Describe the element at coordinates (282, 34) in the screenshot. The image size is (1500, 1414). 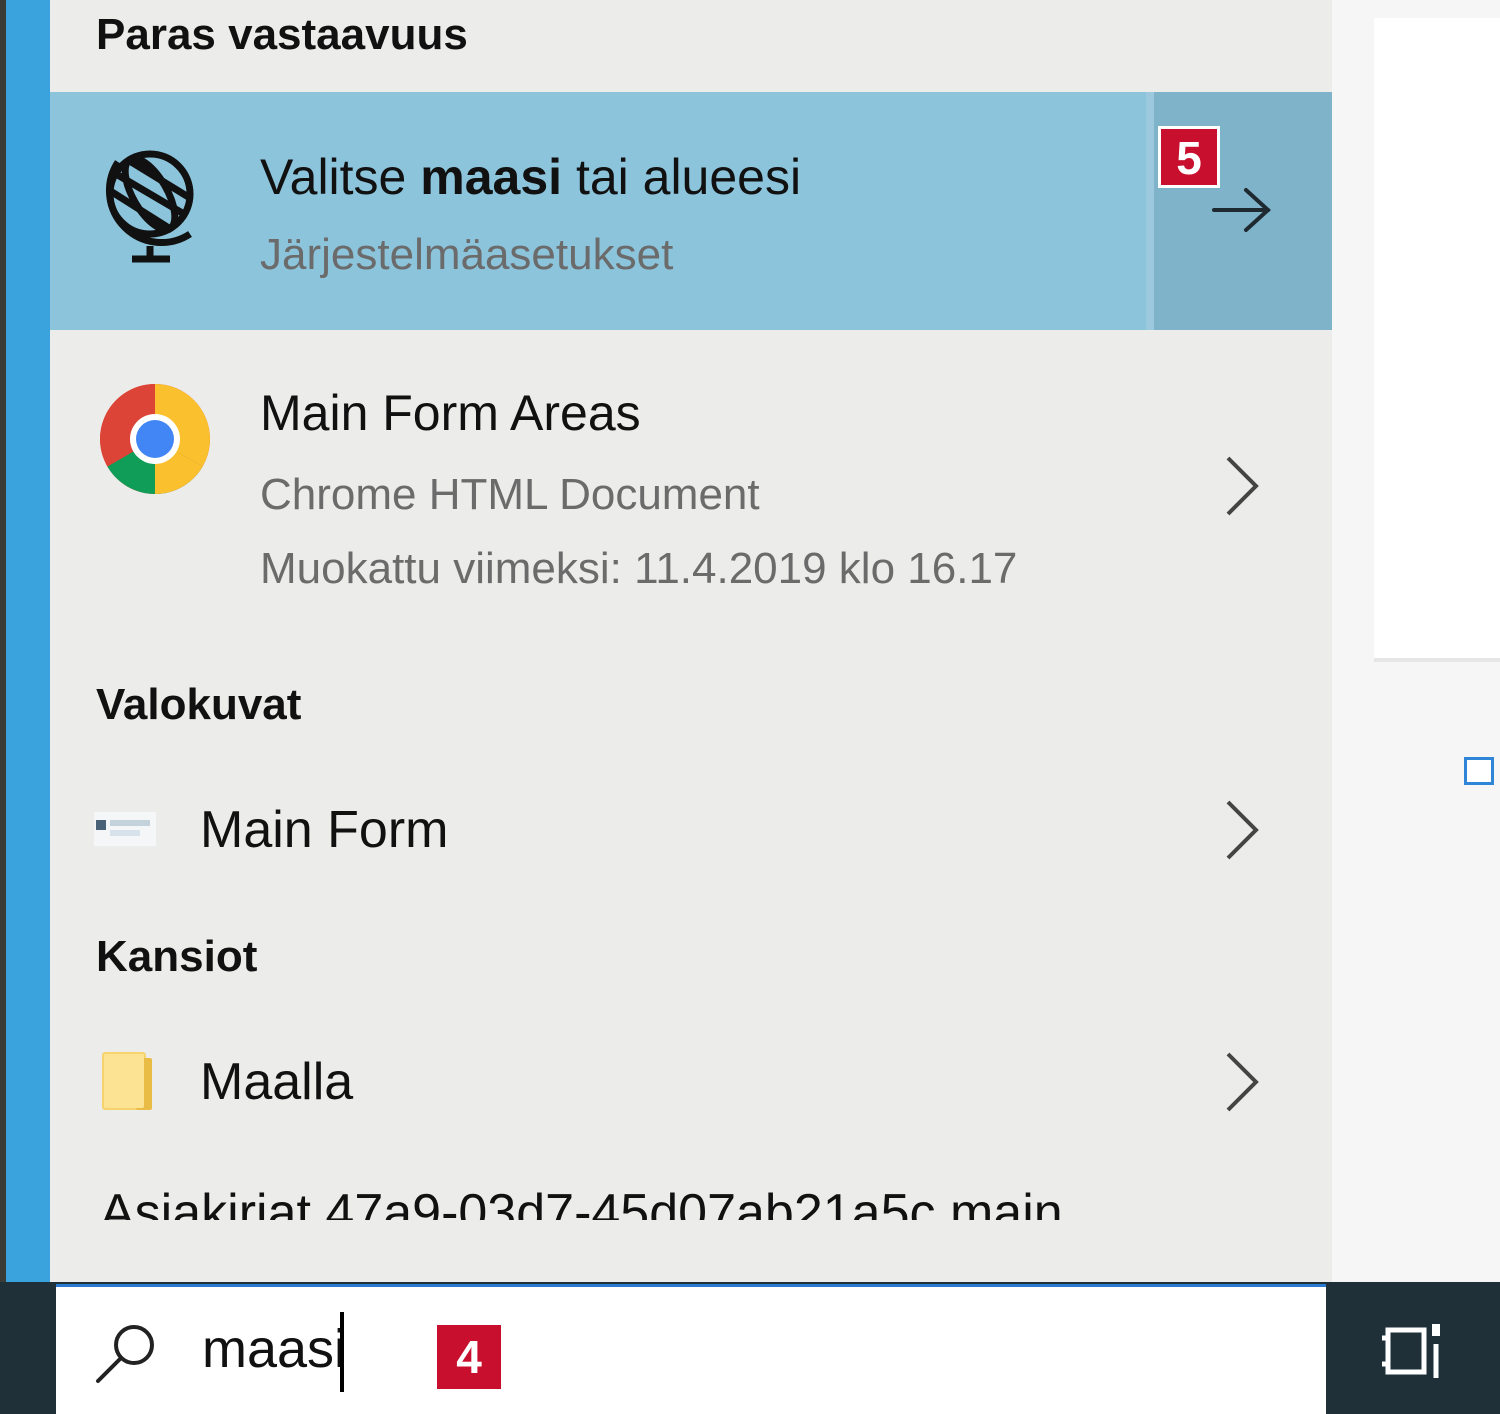
I see `section-heading-best-match: Paras vastaavuus` at that location.